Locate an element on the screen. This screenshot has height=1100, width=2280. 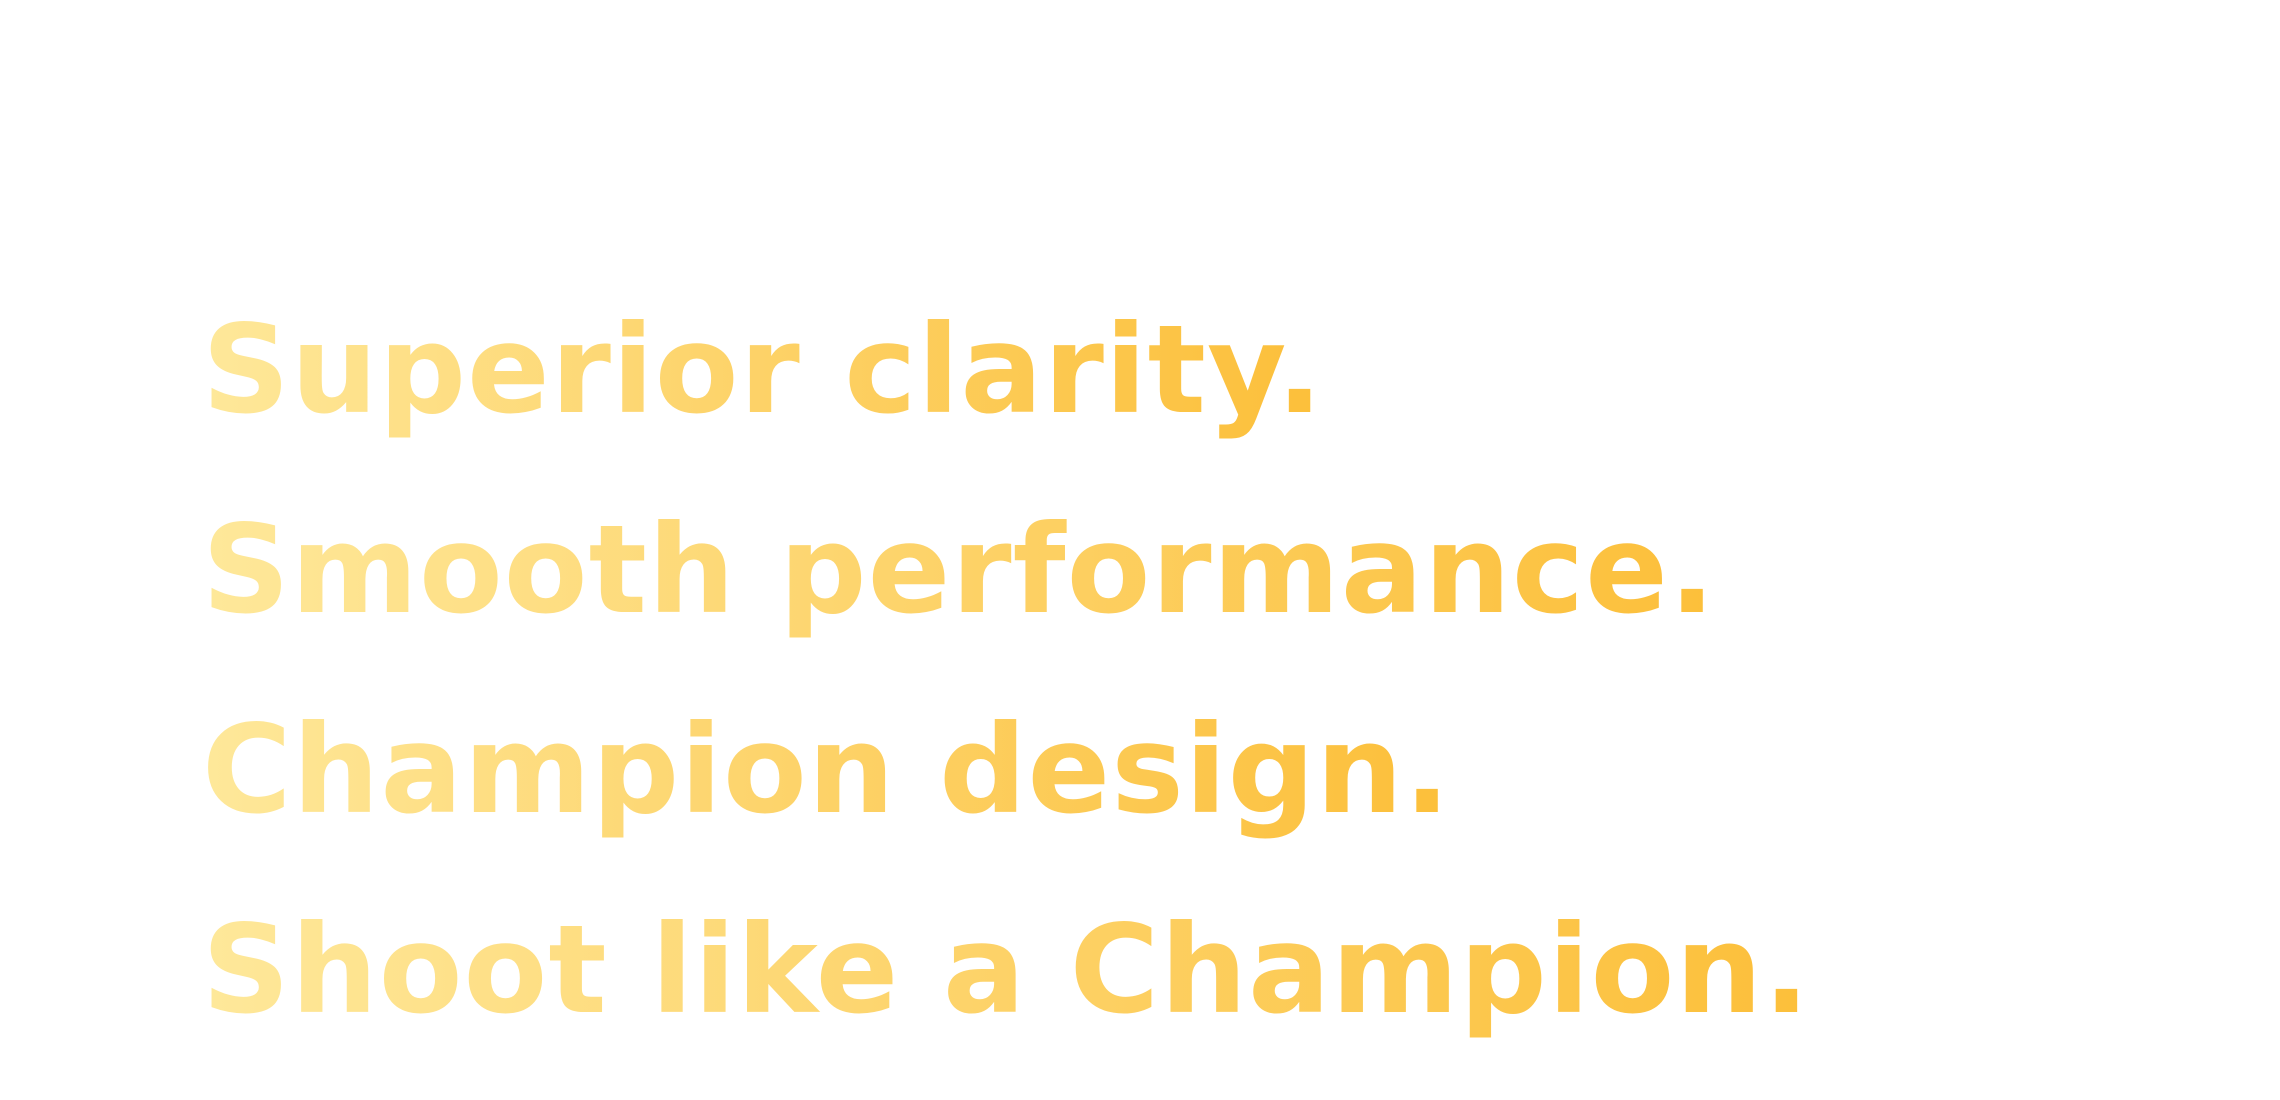
headline-tagline: Shoot like a Champion. is located at coordinates (1006, 970).